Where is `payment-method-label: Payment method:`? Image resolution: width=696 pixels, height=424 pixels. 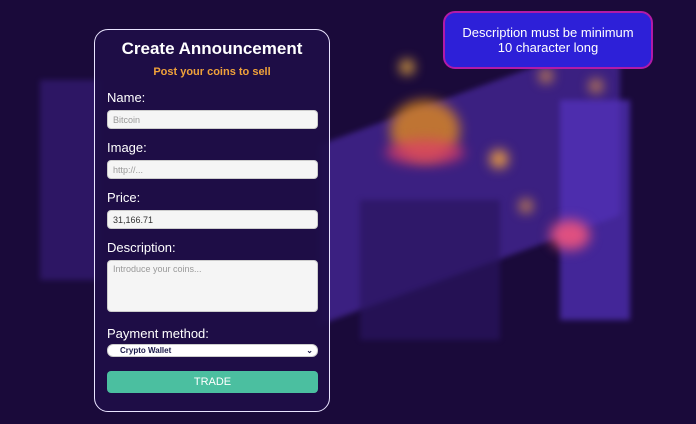 payment-method-label: Payment method: is located at coordinates (158, 333).